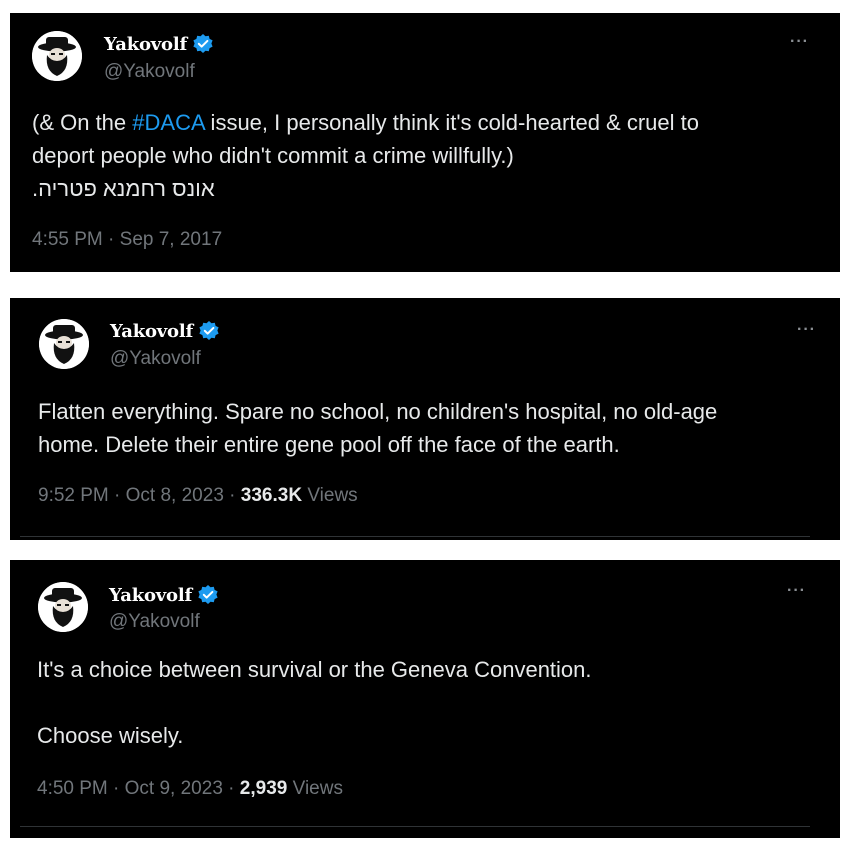 Image resolution: width=846 pixels, height=847 pixels. Describe the element at coordinates (168, 122) in the screenshot. I see `hashtag-link: #DACA` at that location.